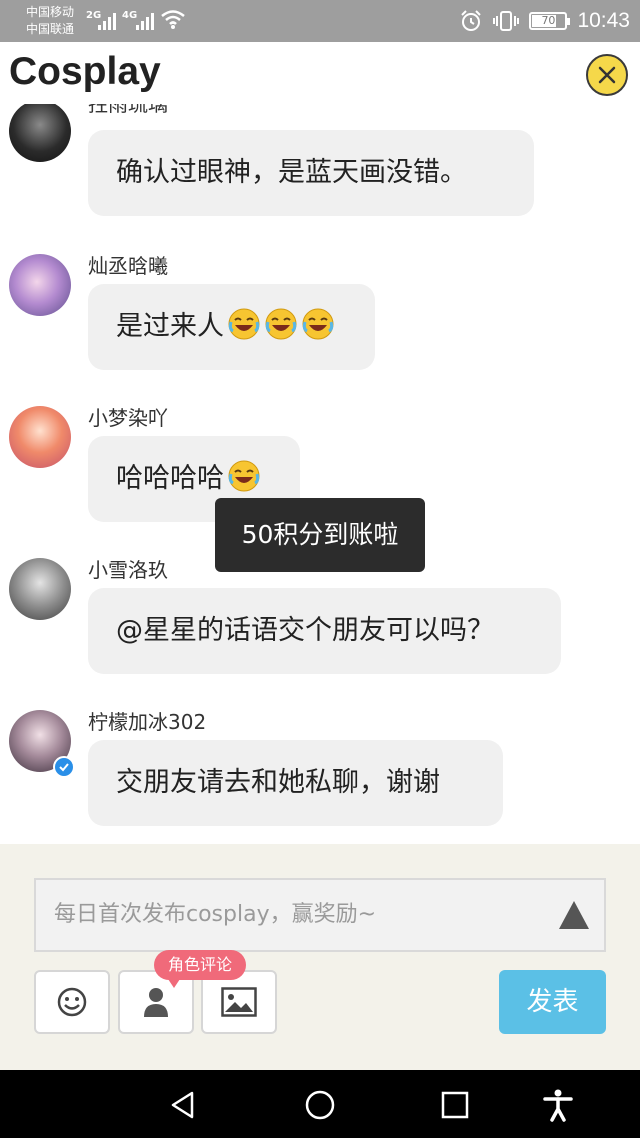  What do you see at coordinates (128, 416) in the screenshot?
I see `message-username: 小梦染吖` at bounding box center [128, 416].